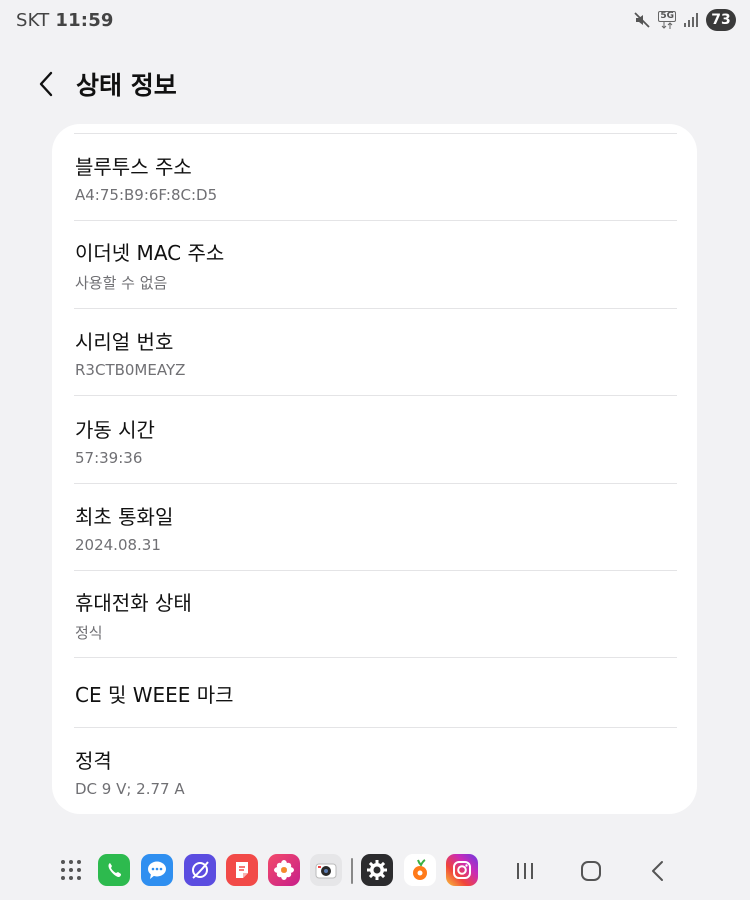  I want to click on item-value: 사용할 수 없음, so click(121, 283).